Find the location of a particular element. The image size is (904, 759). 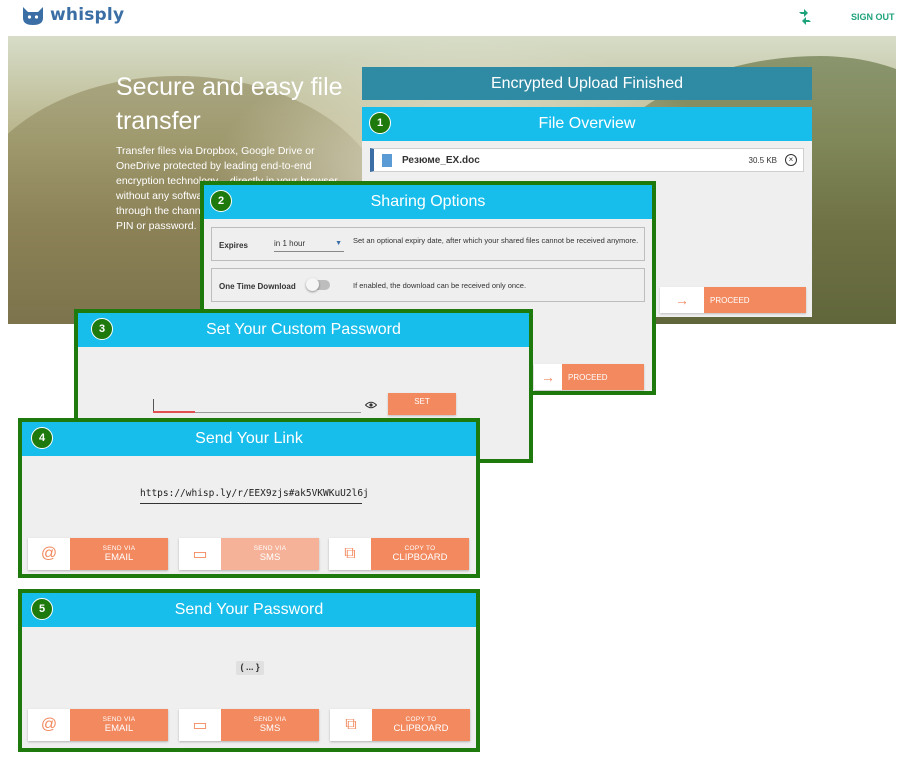

caret-down-icon: ▼ is located at coordinates (338, 243).